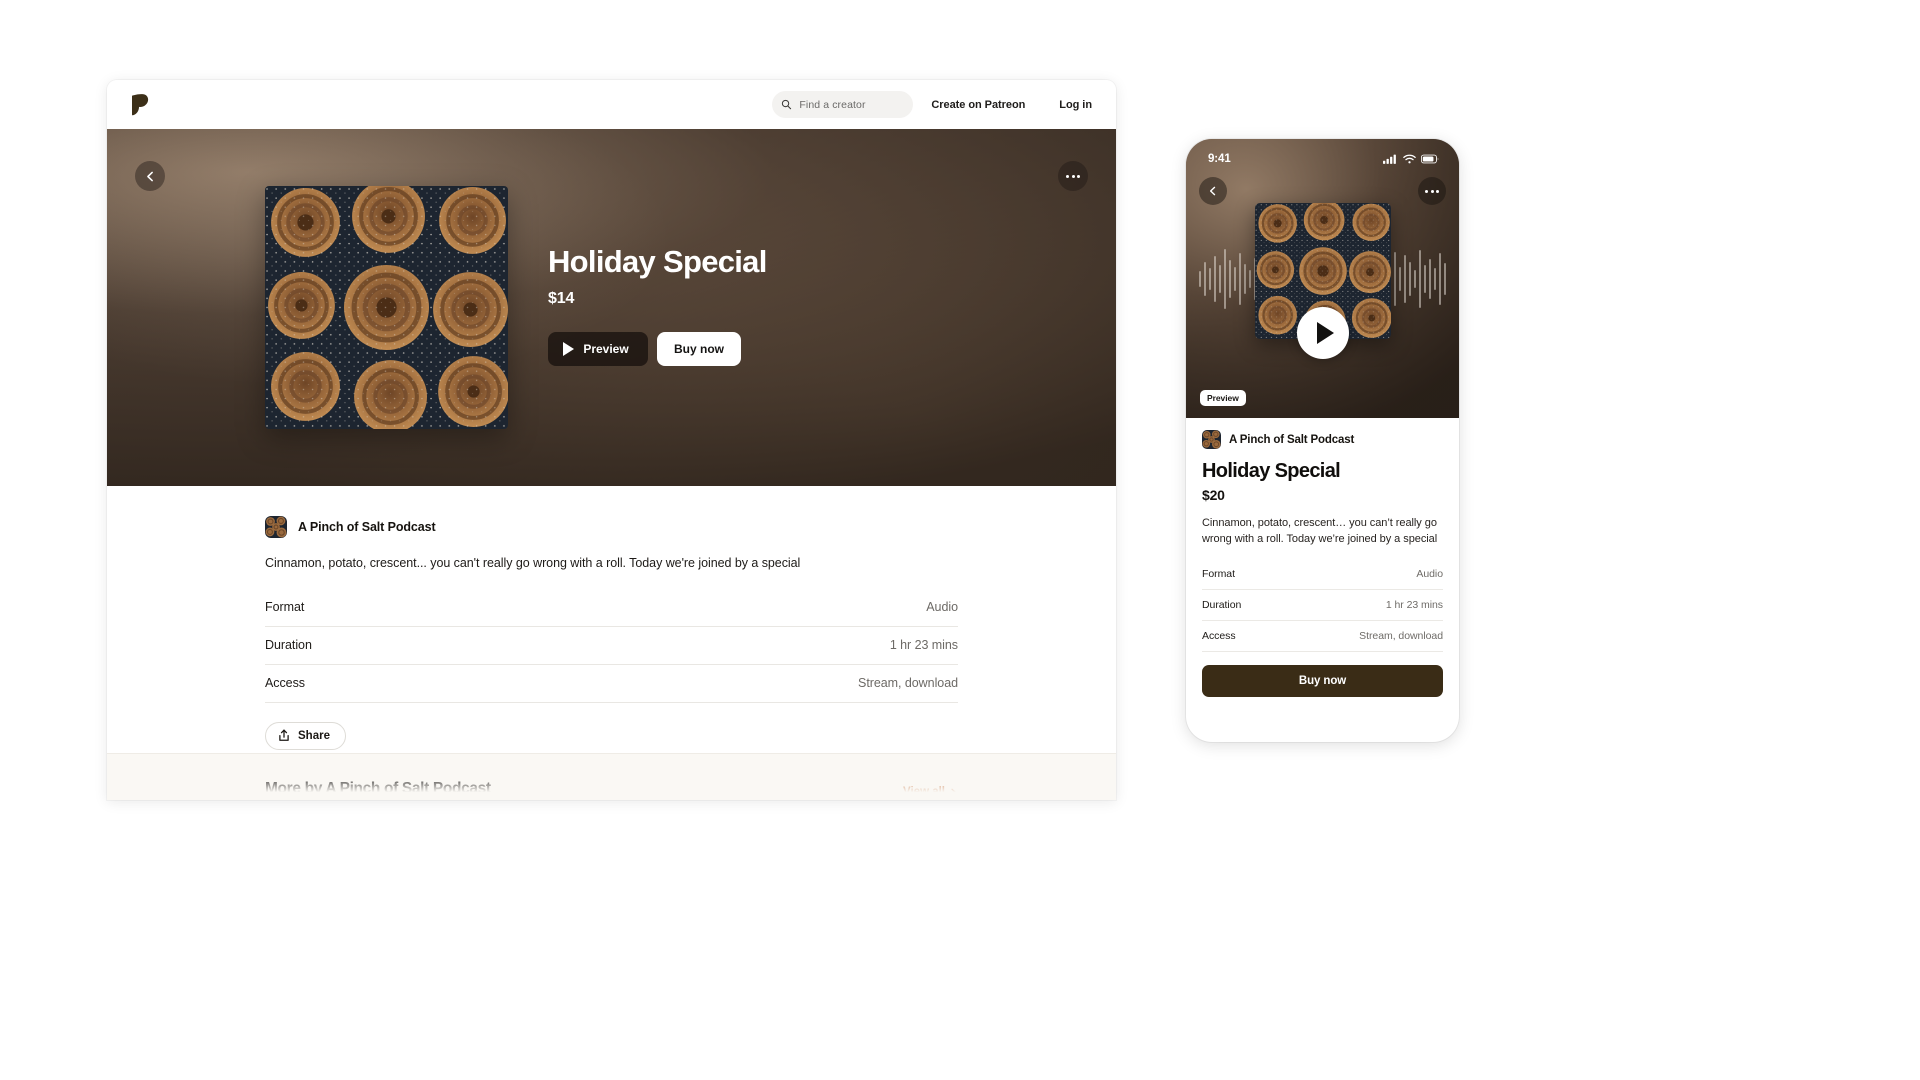  I want to click on status-time: 9:41, so click(1219, 159).